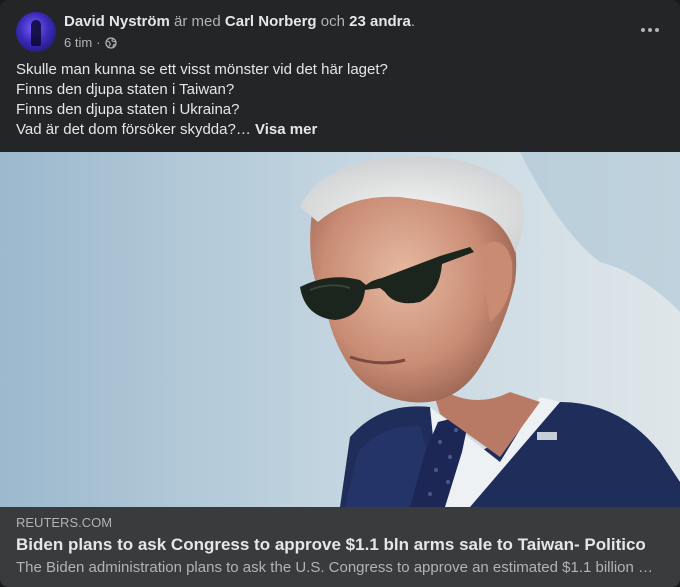 This screenshot has width=680, height=587. What do you see at coordinates (286, 129) in the screenshot?
I see `see-more-link: Visa mer` at bounding box center [286, 129].